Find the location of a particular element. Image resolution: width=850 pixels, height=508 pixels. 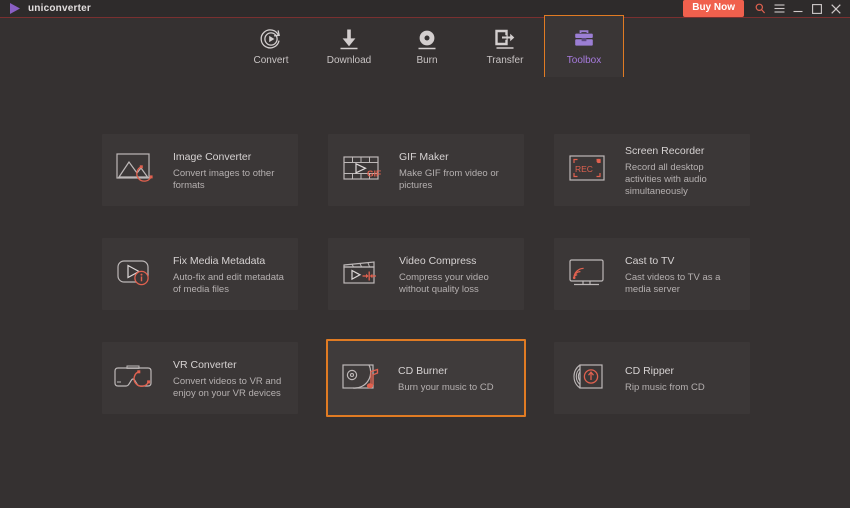

nav-item-download: Download is located at coordinates (349, 46).